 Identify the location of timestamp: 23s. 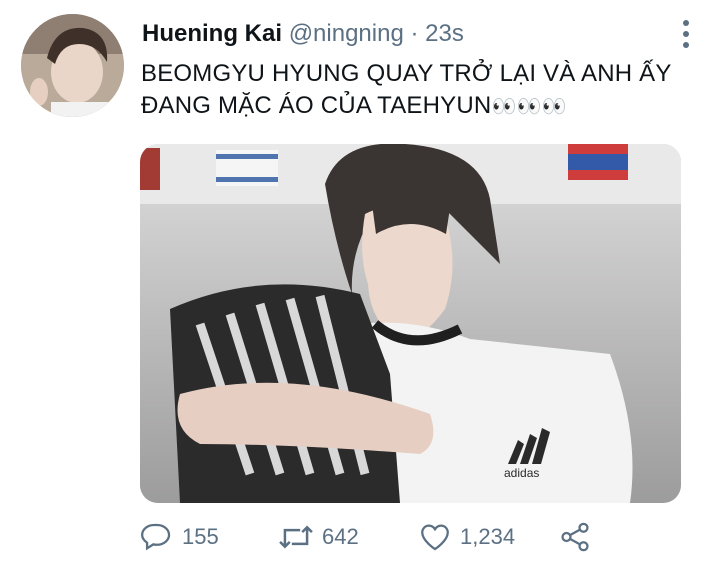
(444, 33).